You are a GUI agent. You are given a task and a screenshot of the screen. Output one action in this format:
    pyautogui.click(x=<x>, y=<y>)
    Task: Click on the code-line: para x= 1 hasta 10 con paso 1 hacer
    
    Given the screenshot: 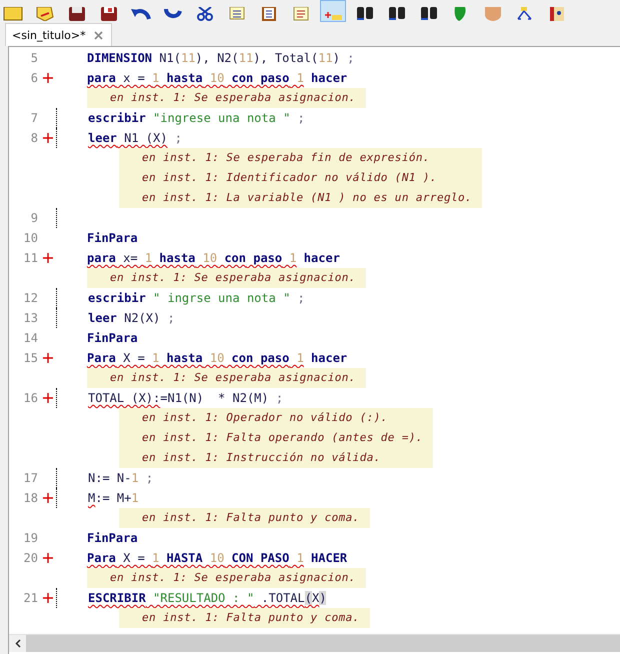 What is the action you would take?
    pyautogui.click(x=213, y=258)
    